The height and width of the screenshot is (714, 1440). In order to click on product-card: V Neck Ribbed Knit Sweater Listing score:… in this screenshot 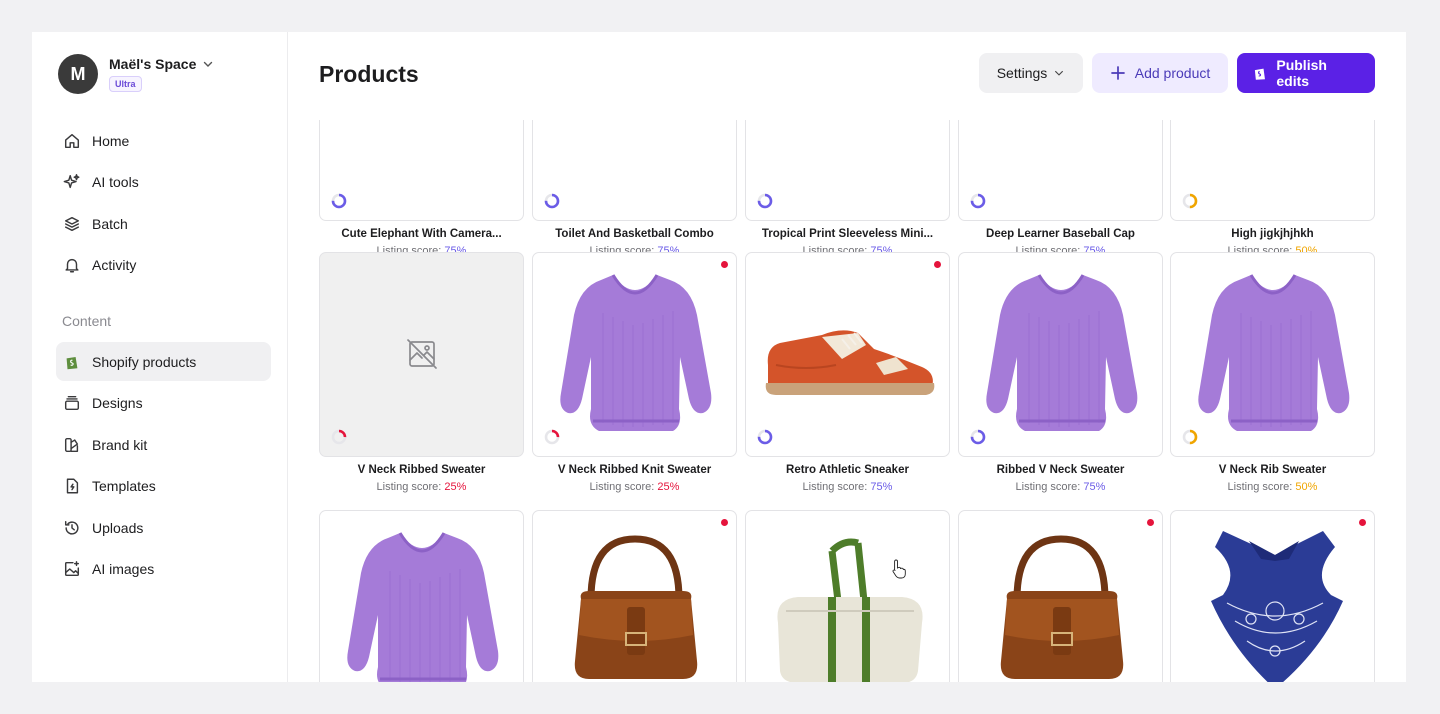, I will do `click(634, 372)`.